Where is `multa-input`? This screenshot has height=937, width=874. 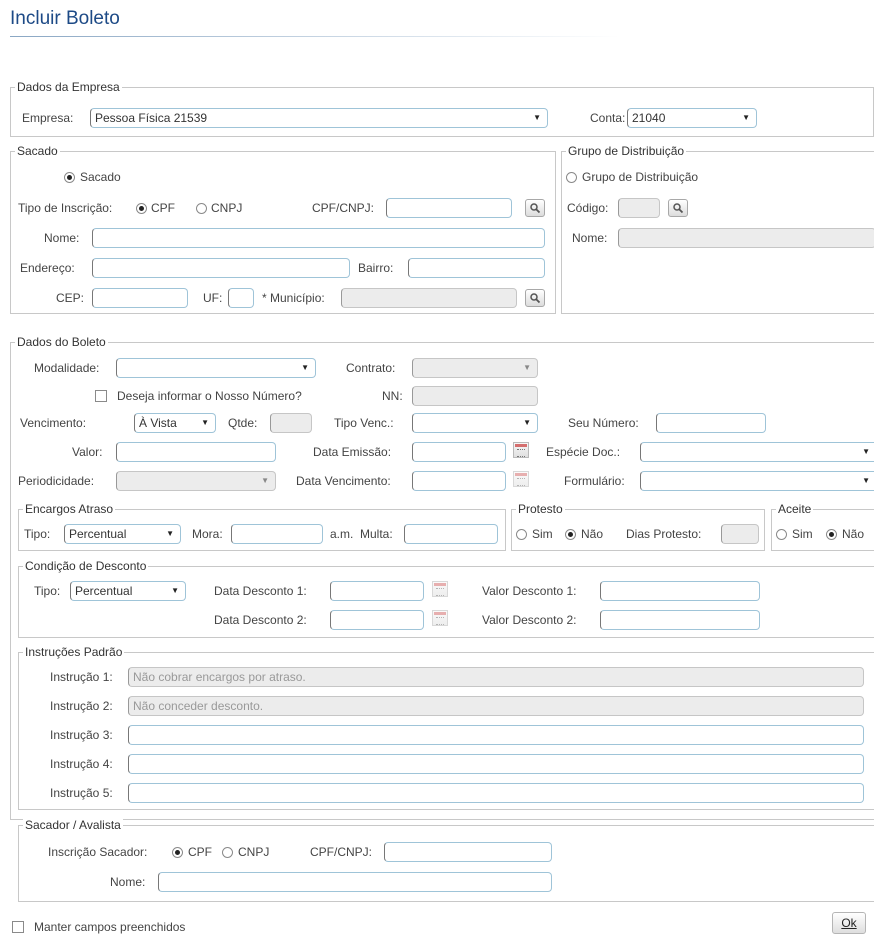
multa-input is located at coordinates (451, 534).